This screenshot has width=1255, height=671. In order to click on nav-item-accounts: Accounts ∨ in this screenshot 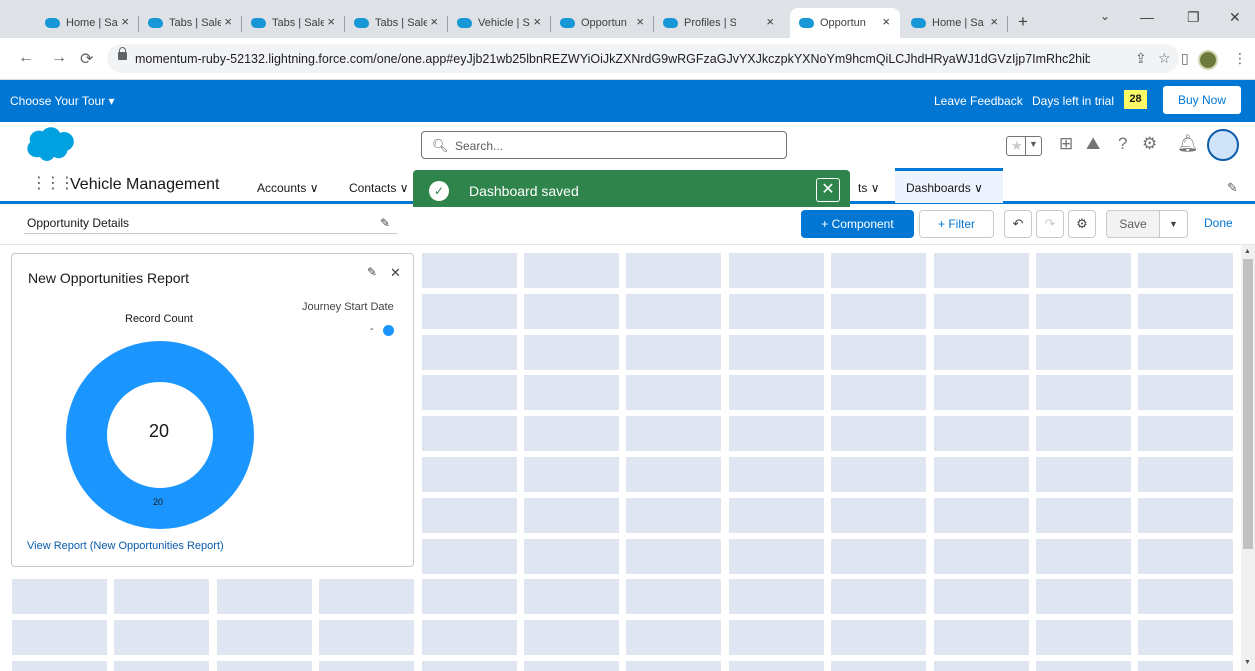, I will do `click(288, 188)`.